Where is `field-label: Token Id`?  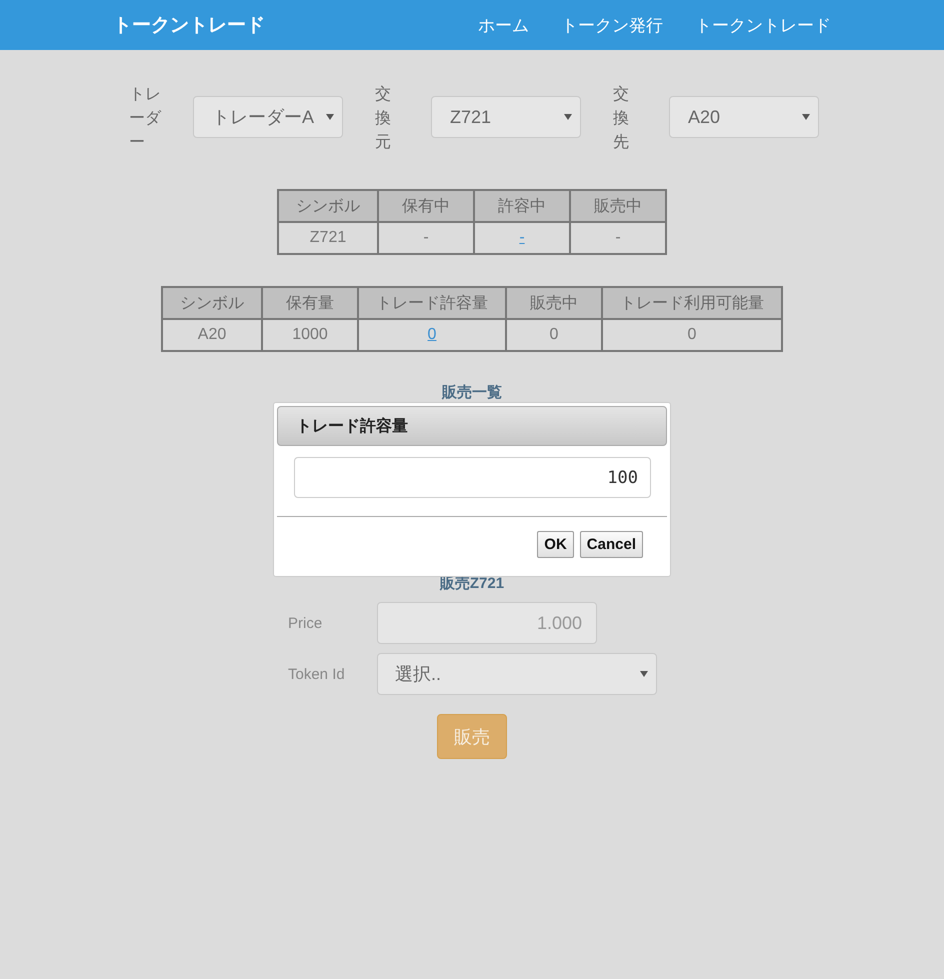 field-label: Token Id is located at coordinates (317, 674).